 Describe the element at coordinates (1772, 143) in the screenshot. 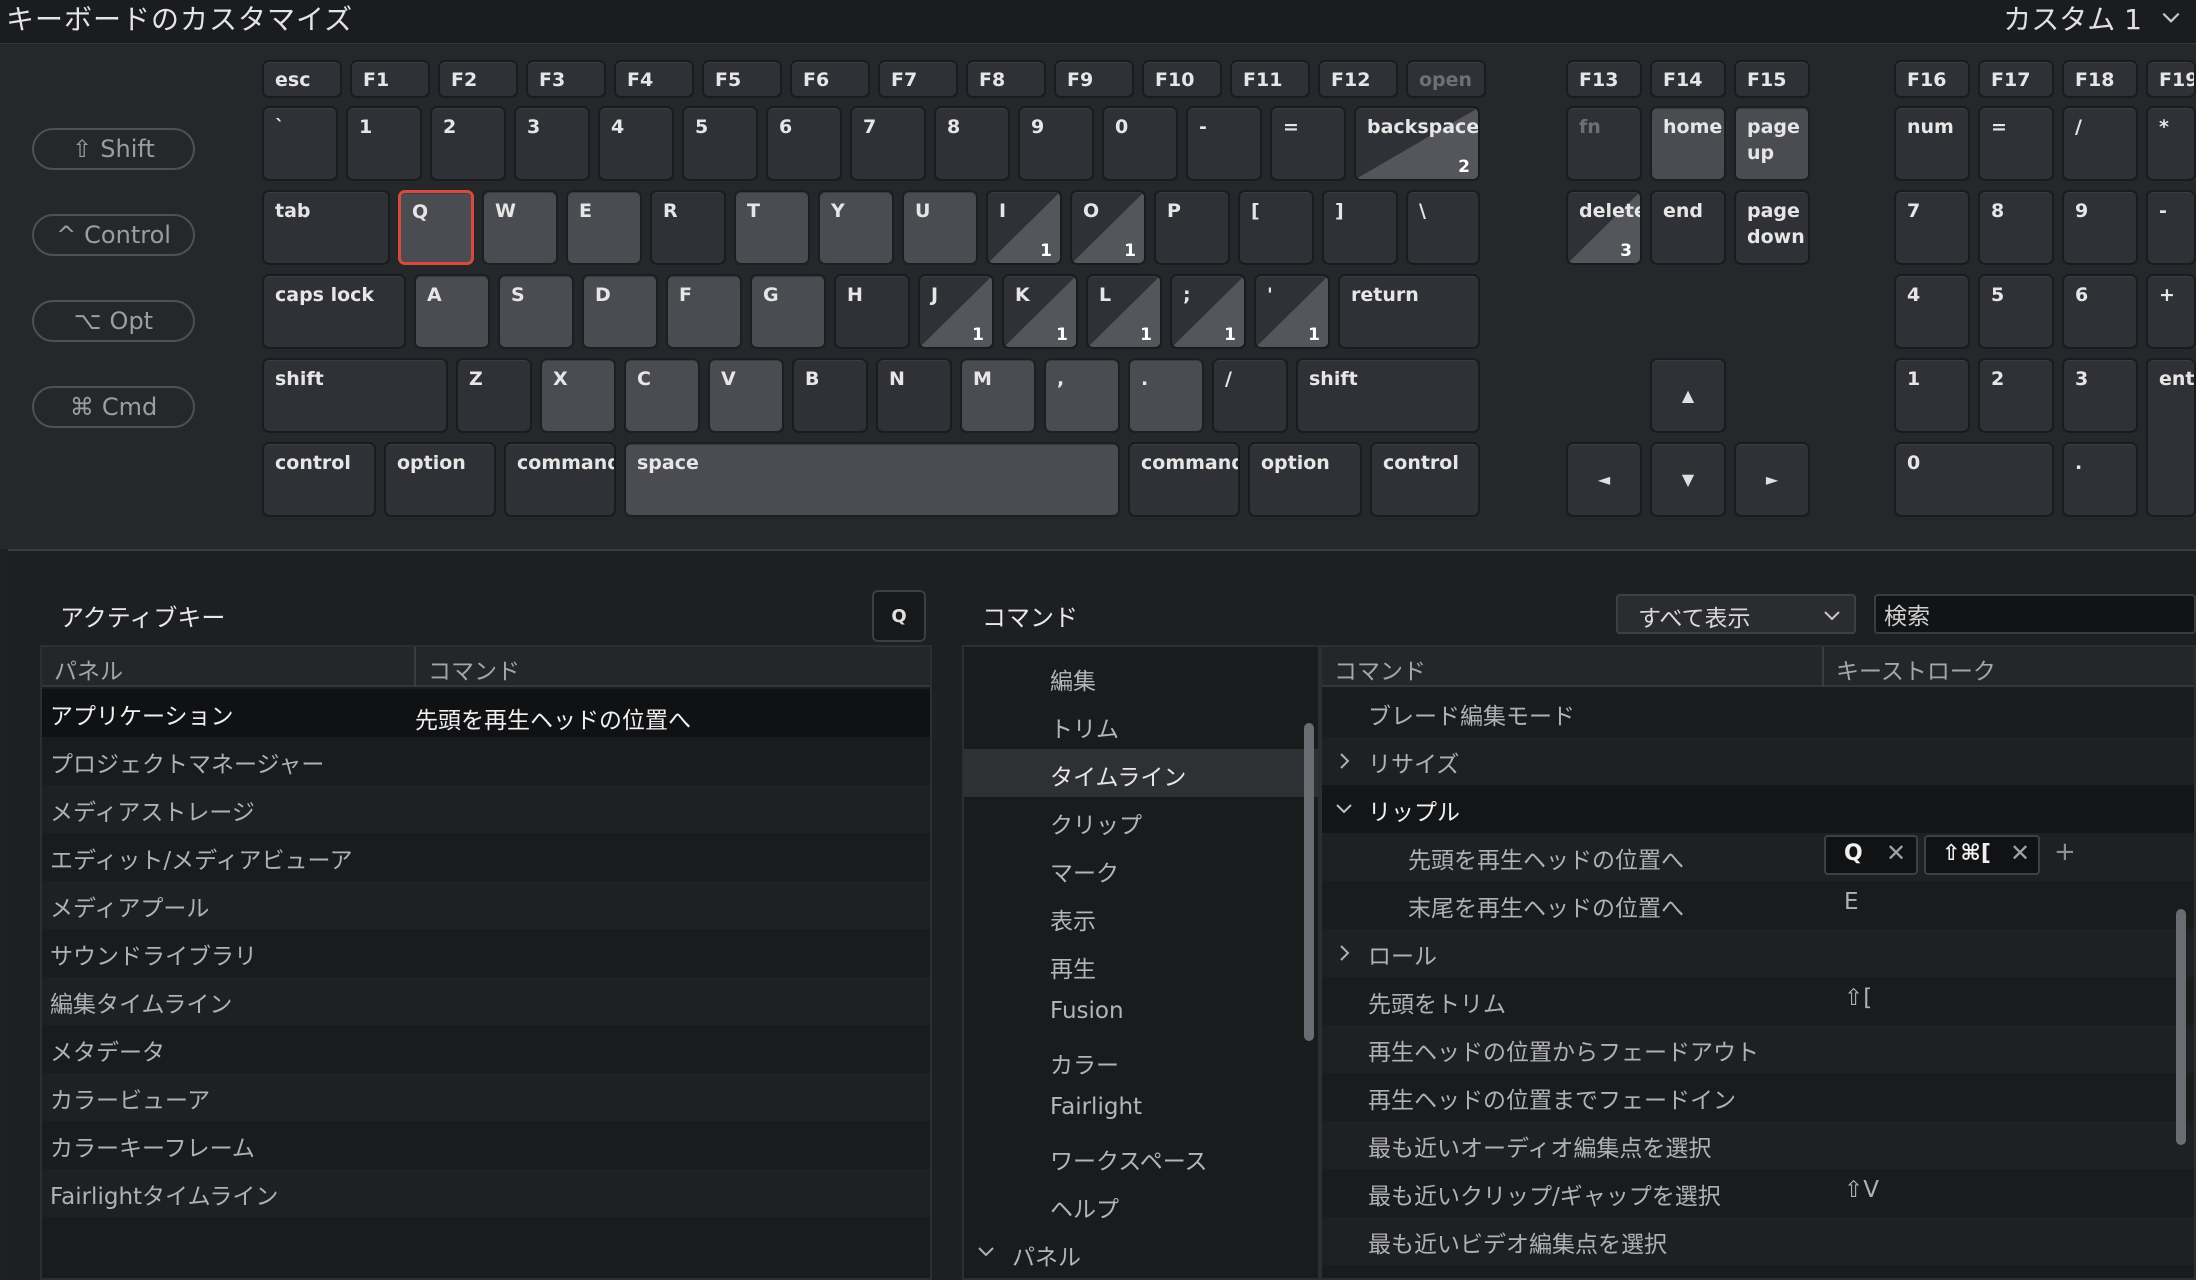

I see `key-page-up: page up` at that location.